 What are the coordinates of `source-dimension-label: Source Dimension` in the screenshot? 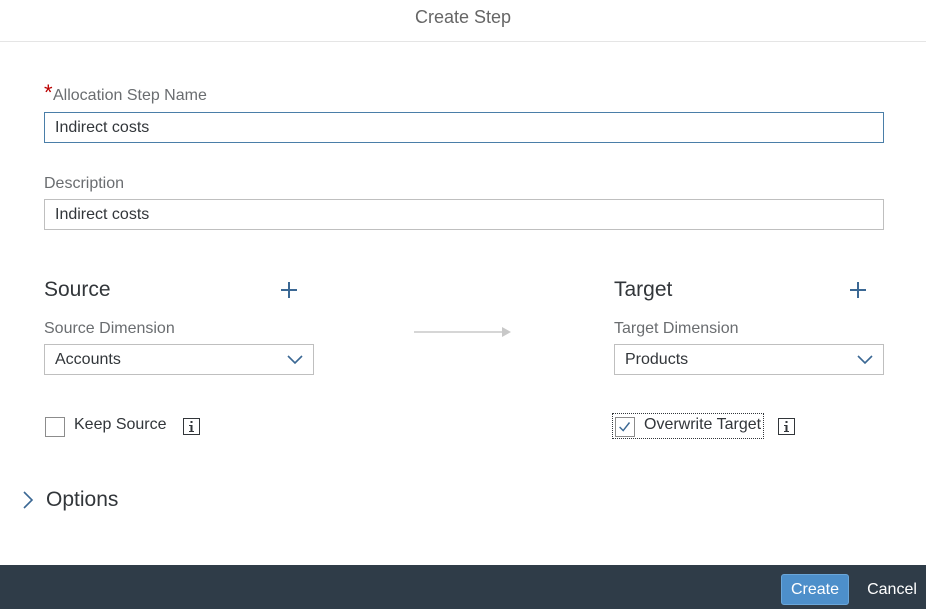 It's located at (109, 328).